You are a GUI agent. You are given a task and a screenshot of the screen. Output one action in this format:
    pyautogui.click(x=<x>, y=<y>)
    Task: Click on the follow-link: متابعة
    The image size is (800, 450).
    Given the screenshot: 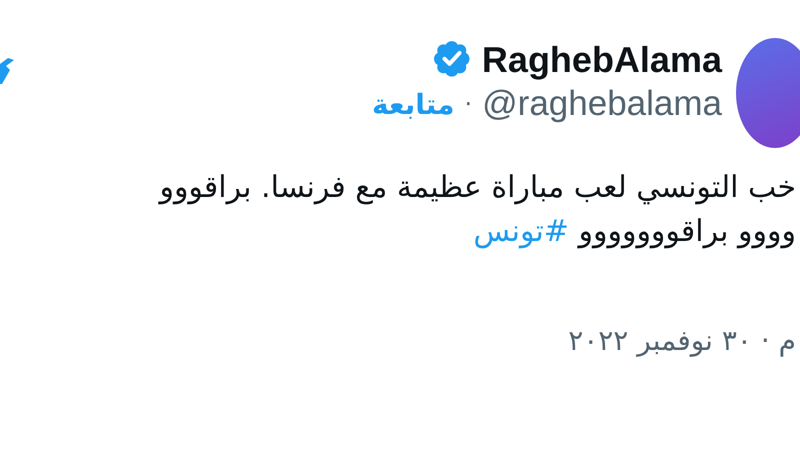 What is the action you would take?
    pyautogui.click(x=413, y=104)
    